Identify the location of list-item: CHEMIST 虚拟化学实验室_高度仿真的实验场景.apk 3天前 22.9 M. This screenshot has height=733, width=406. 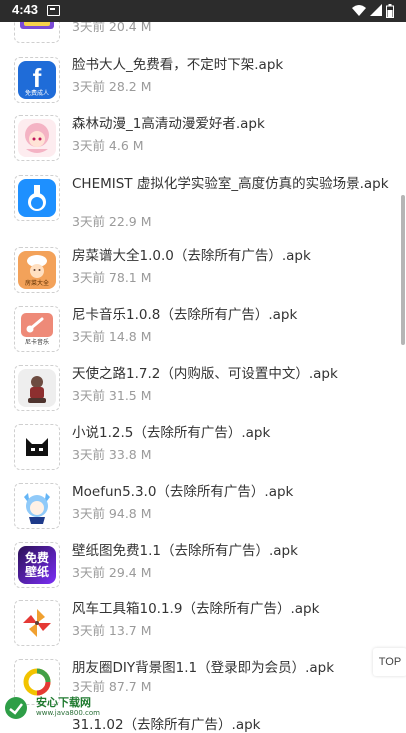
(200, 204).